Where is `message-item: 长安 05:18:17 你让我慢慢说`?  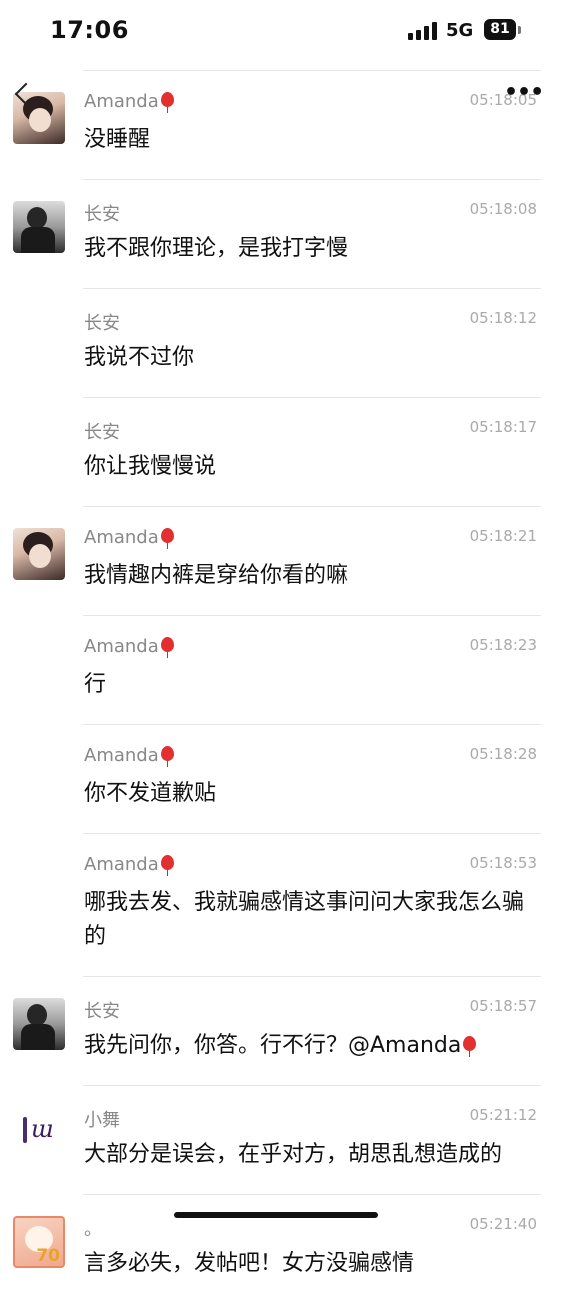
message-item: 长安 05:18:17 你让我慢慢说 is located at coordinates (280, 451).